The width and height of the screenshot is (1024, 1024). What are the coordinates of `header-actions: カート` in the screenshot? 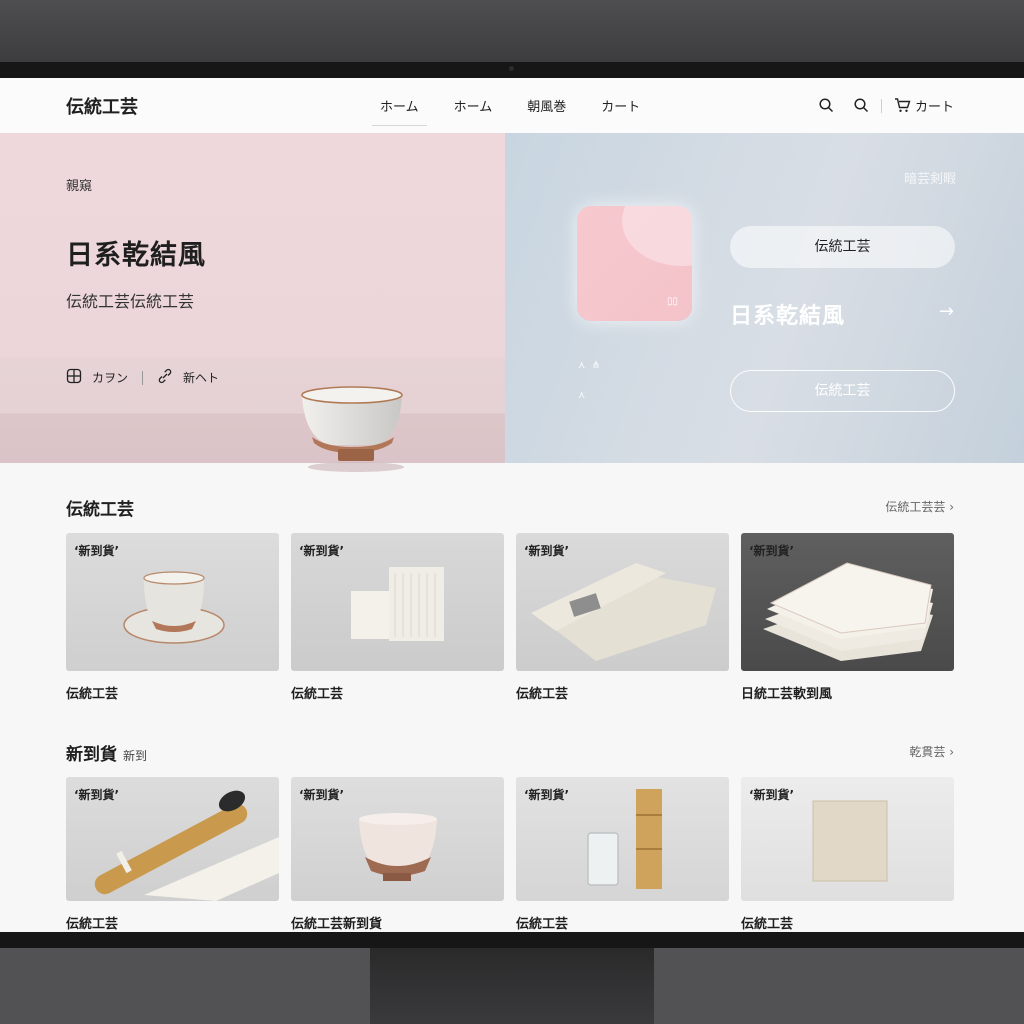 It's located at (886, 105).